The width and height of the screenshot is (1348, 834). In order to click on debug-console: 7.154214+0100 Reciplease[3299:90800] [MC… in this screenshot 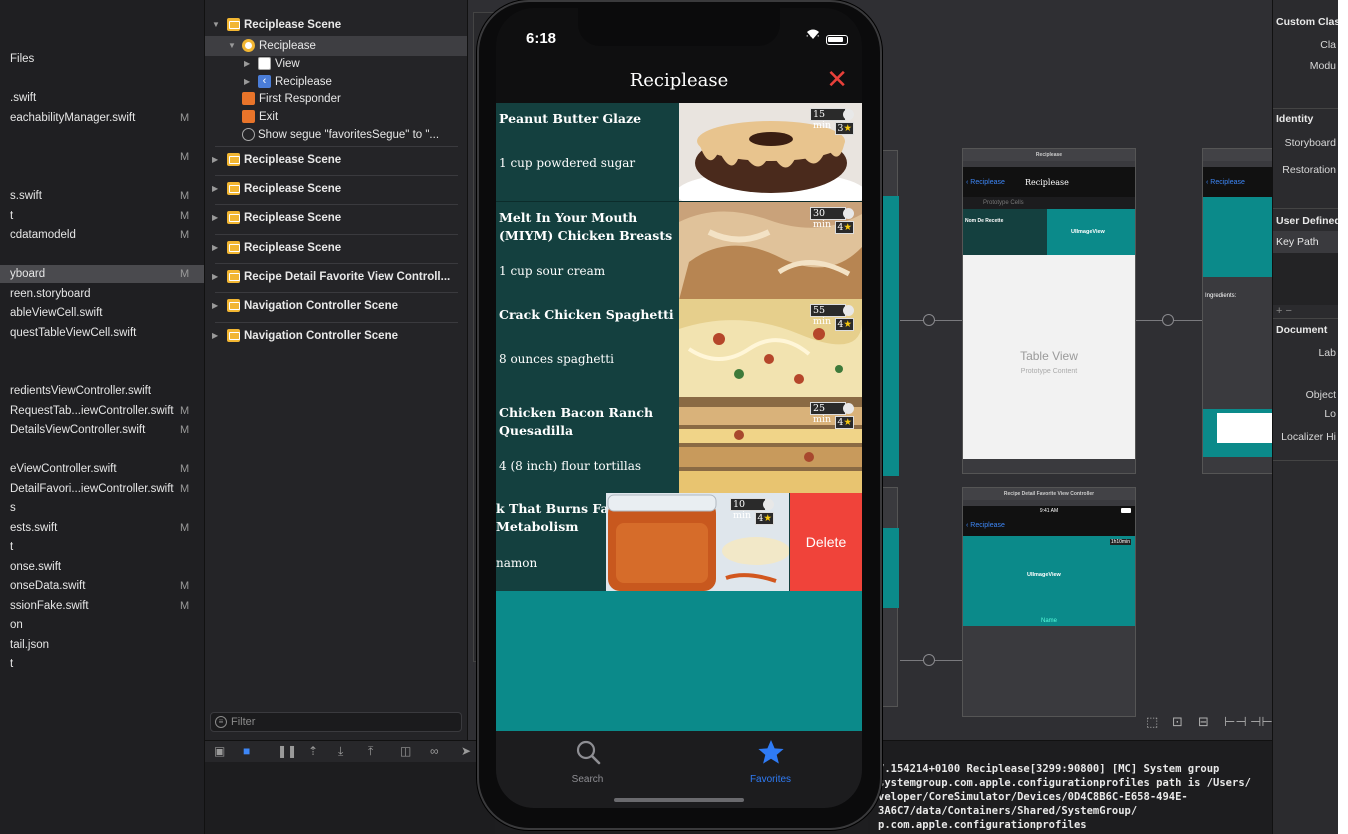, I will do `click(1070, 787)`.